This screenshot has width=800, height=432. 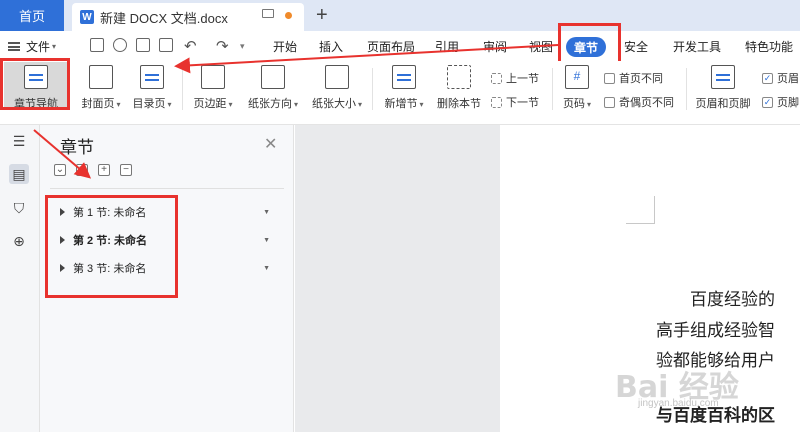 What do you see at coordinates (331, 46) in the screenshot?
I see `tab-insert: 插入` at bounding box center [331, 46].